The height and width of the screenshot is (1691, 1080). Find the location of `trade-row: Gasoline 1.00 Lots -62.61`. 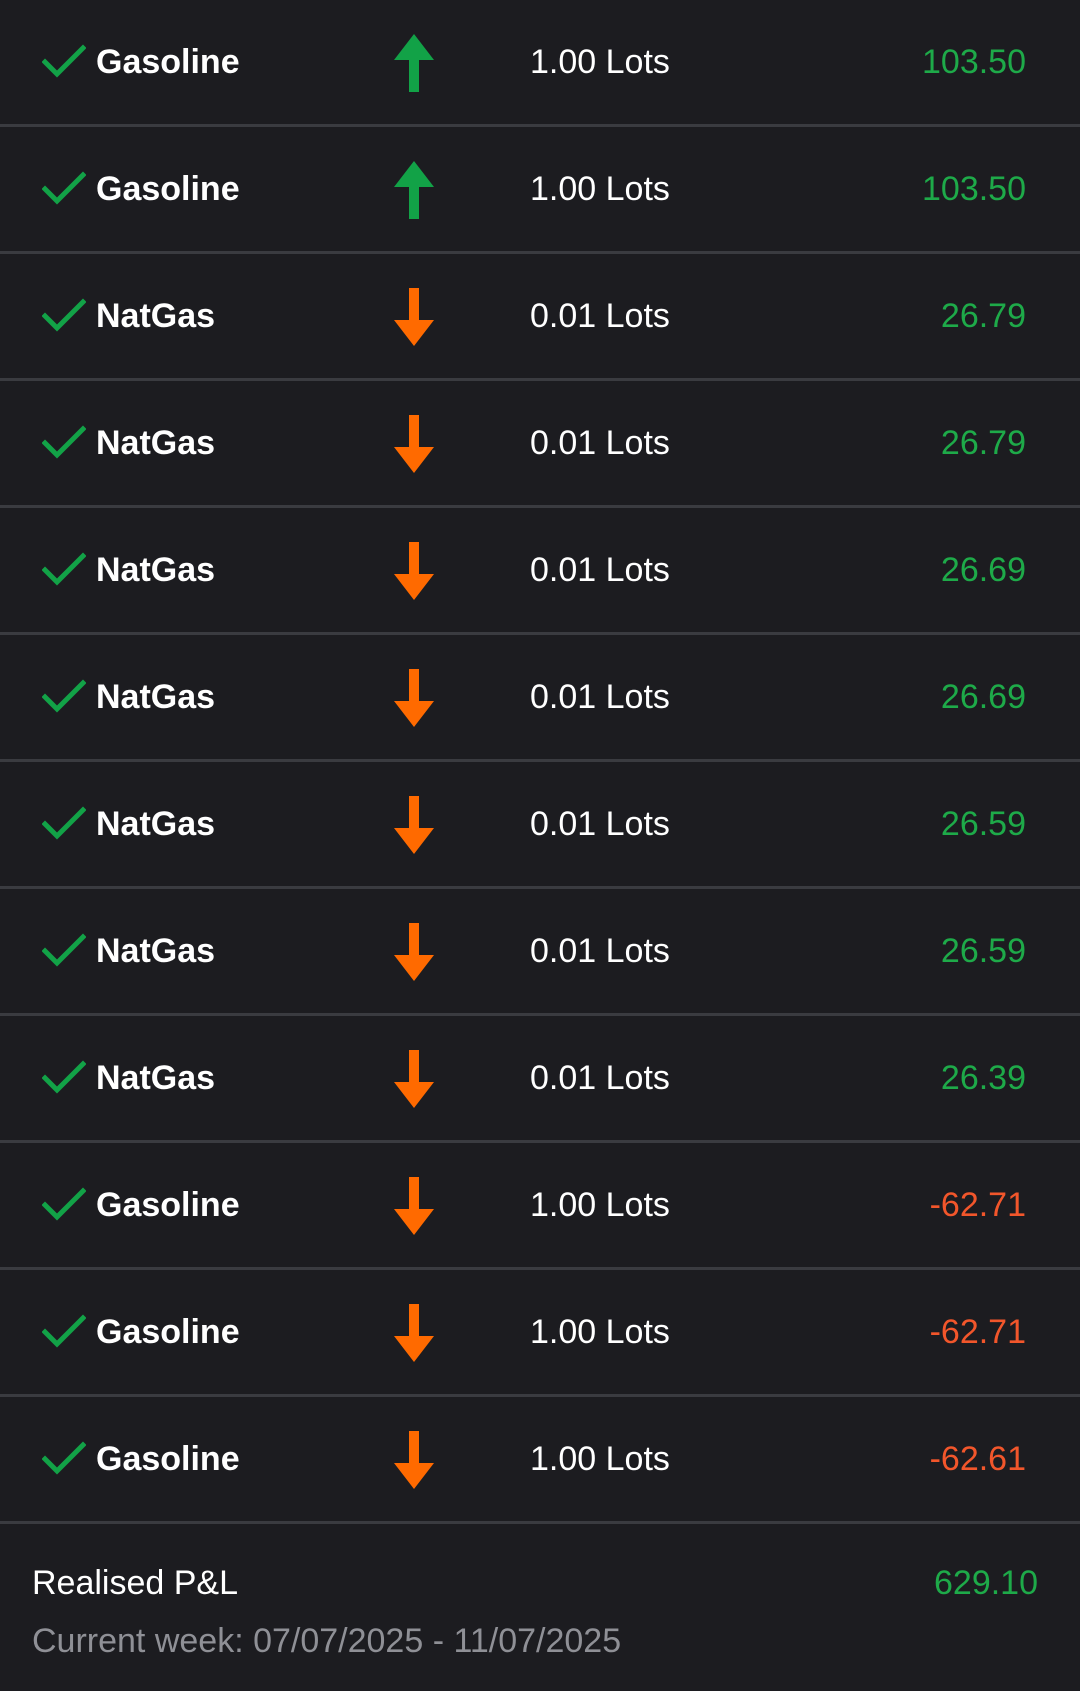

trade-row: Gasoline 1.00 Lots -62.61 is located at coordinates (540, 1460).